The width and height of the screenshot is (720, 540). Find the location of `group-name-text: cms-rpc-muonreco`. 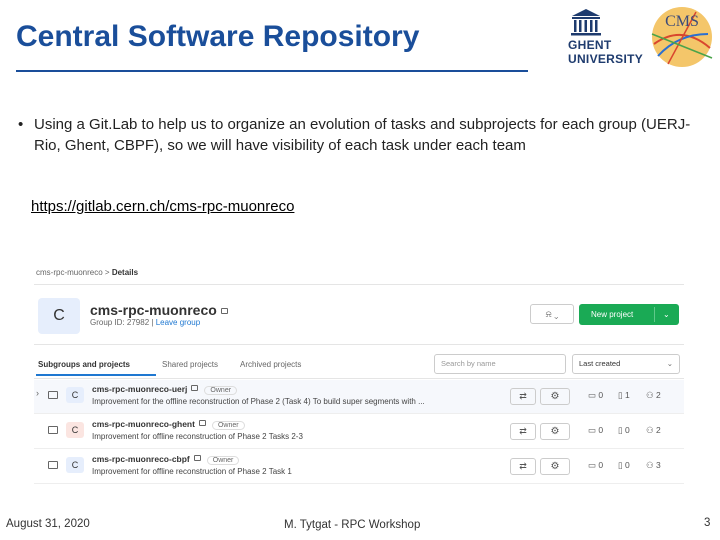

group-name-text: cms-rpc-muonreco is located at coordinates (153, 310).